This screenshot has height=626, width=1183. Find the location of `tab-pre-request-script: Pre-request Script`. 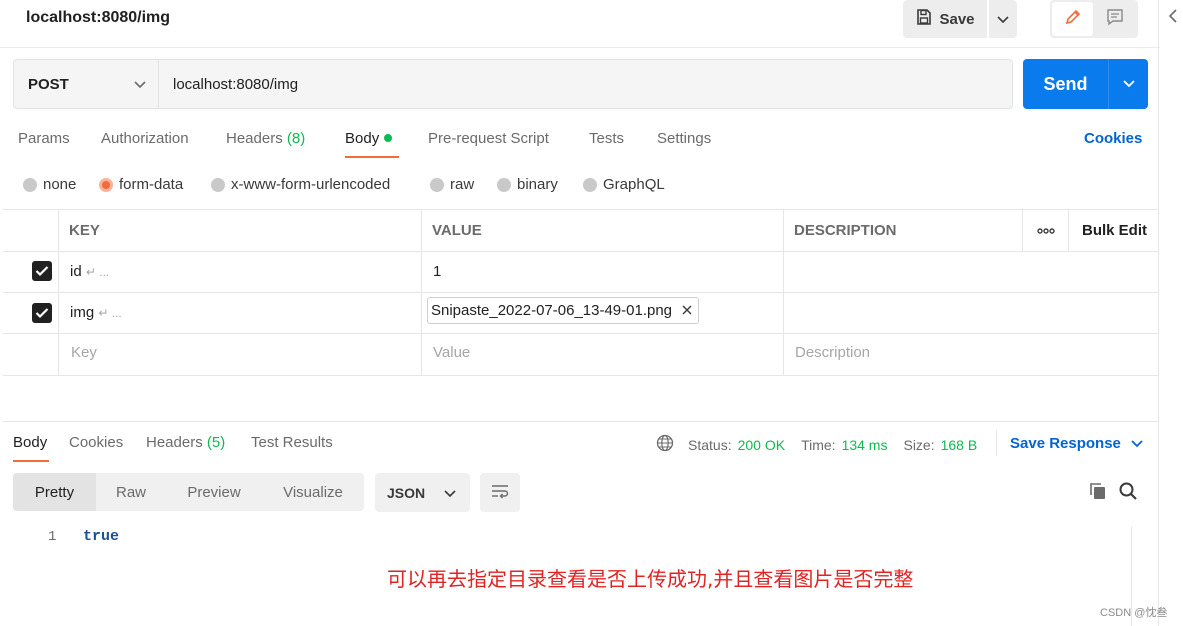

tab-pre-request-script: Pre-request Script is located at coordinates (488, 138).